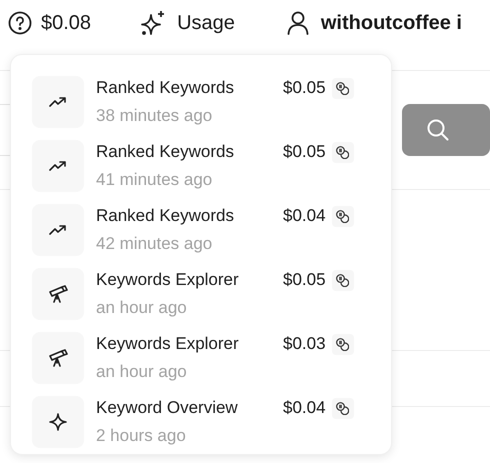 The width and height of the screenshot is (490, 463). I want to click on user-icon, so click(297, 23).